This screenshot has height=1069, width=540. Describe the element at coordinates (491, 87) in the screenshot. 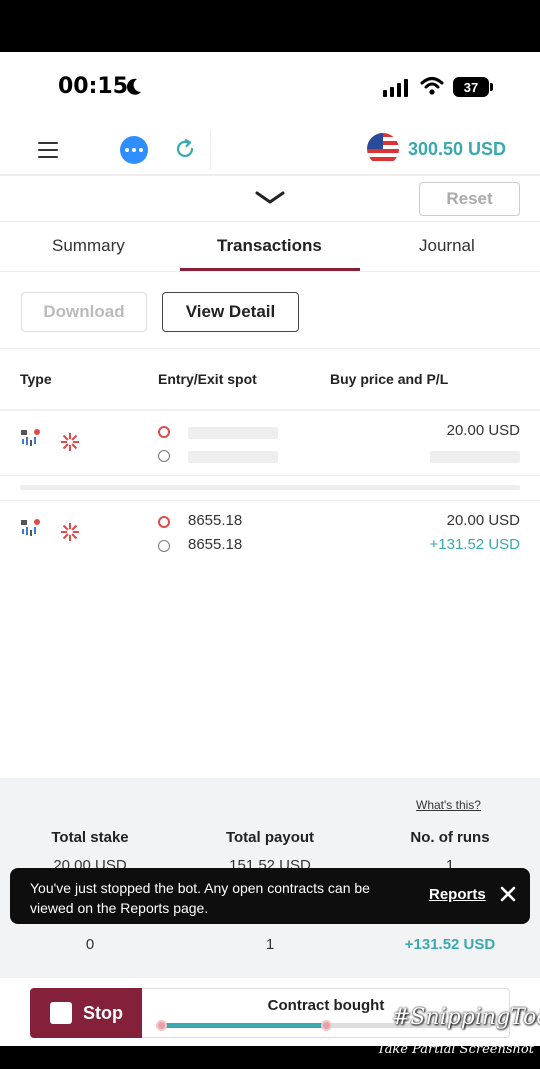

I see `battery-tip` at that location.